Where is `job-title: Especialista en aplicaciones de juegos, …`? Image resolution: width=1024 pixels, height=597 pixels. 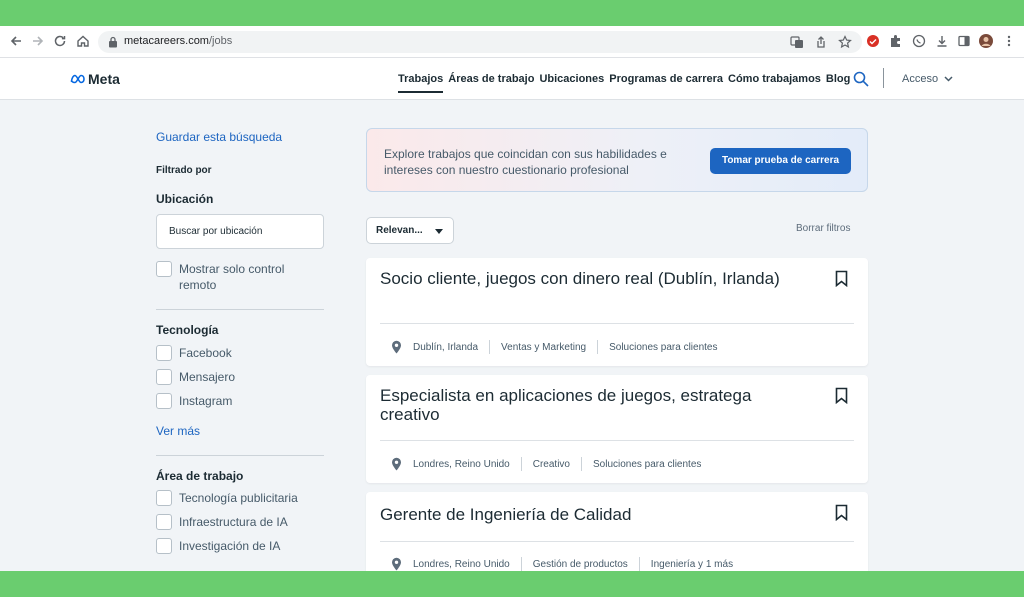
job-title: Especialista en aplicaciones de juegos, … is located at coordinates (590, 405).